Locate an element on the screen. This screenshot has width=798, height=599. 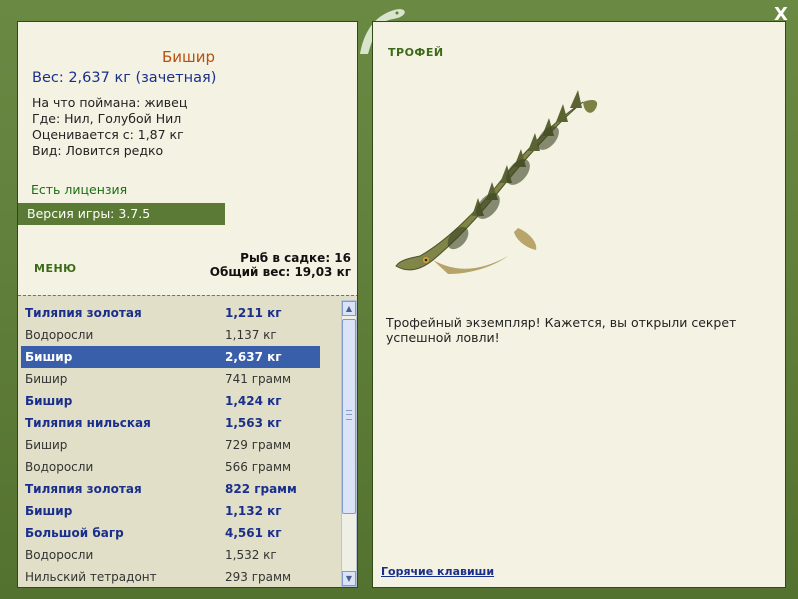
catch-list-row: Бишир 1,424 кг is located at coordinates (170, 401).